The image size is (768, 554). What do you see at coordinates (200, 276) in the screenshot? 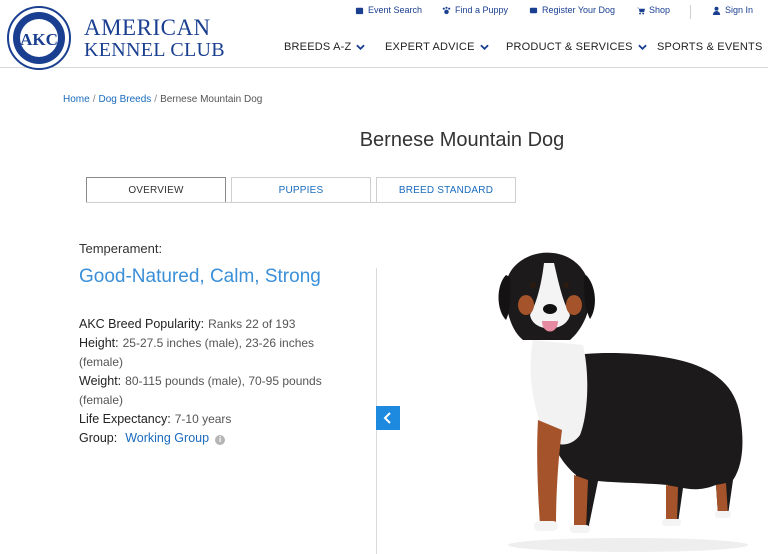
I see `temperament-value: Good-Natured, Calm, Strong` at bounding box center [200, 276].